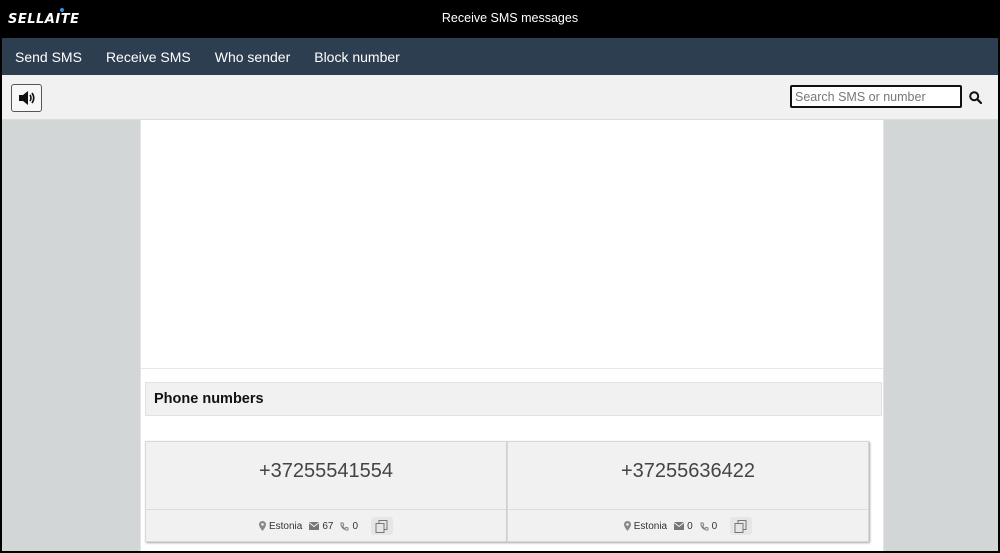 This screenshot has width=1000, height=553. I want to click on sms-count: 0, so click(690, 526).